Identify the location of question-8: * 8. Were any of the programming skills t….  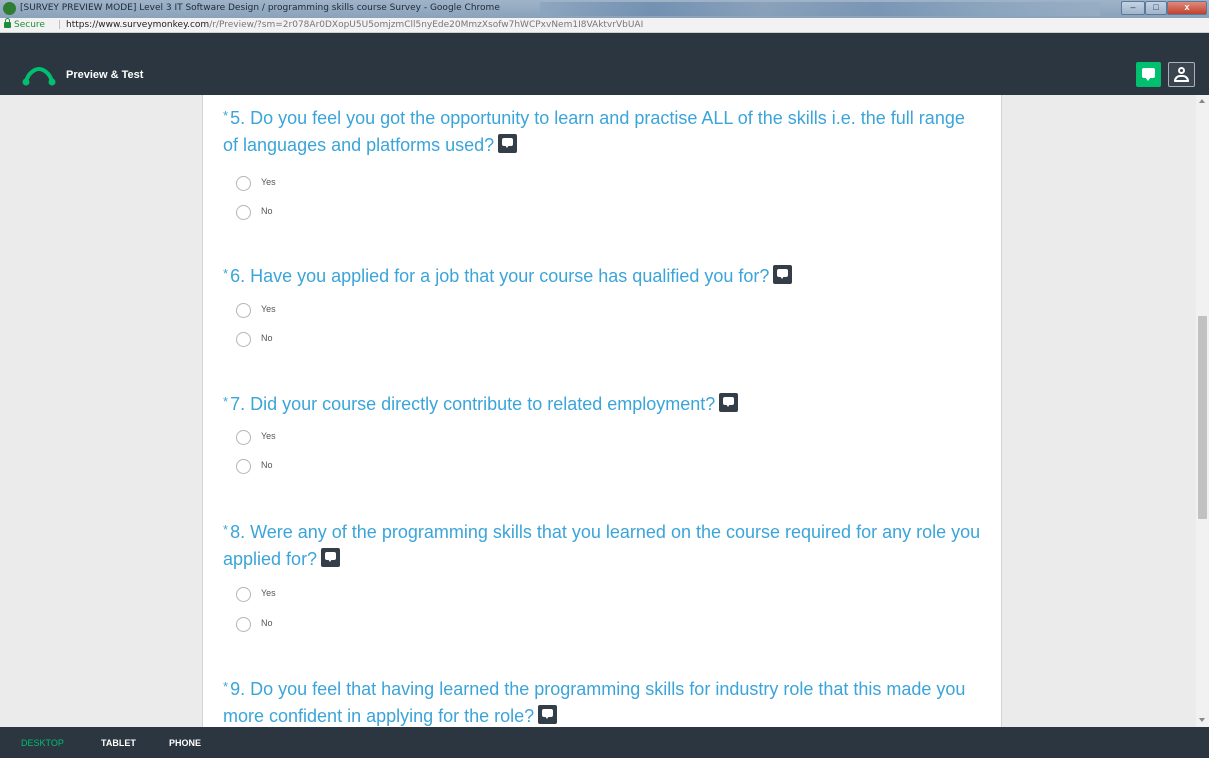
(603, 546).